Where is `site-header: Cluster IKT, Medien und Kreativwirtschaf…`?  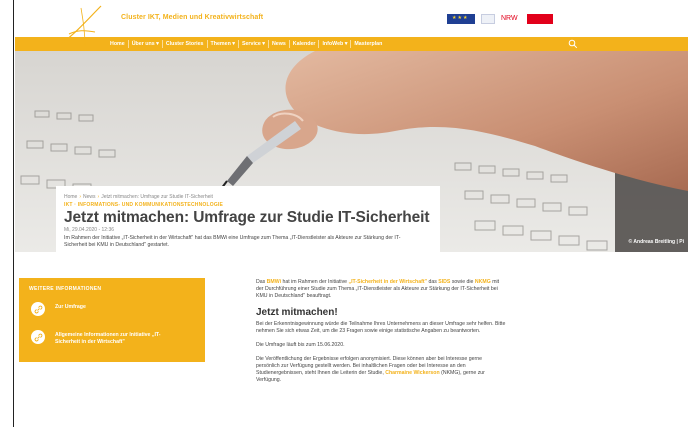 site-header: Cluster IKT, Medien und Kreativwirtschaf… is located at coordinates (351, 23).